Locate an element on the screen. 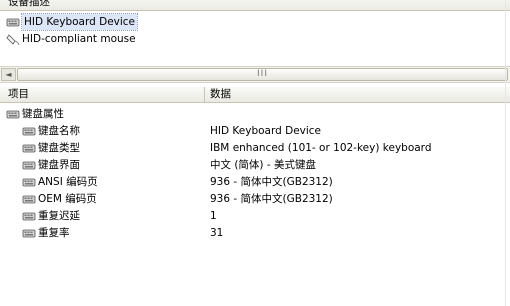  property-group-label: 键盘属性 is located at coordinates (43, 114).